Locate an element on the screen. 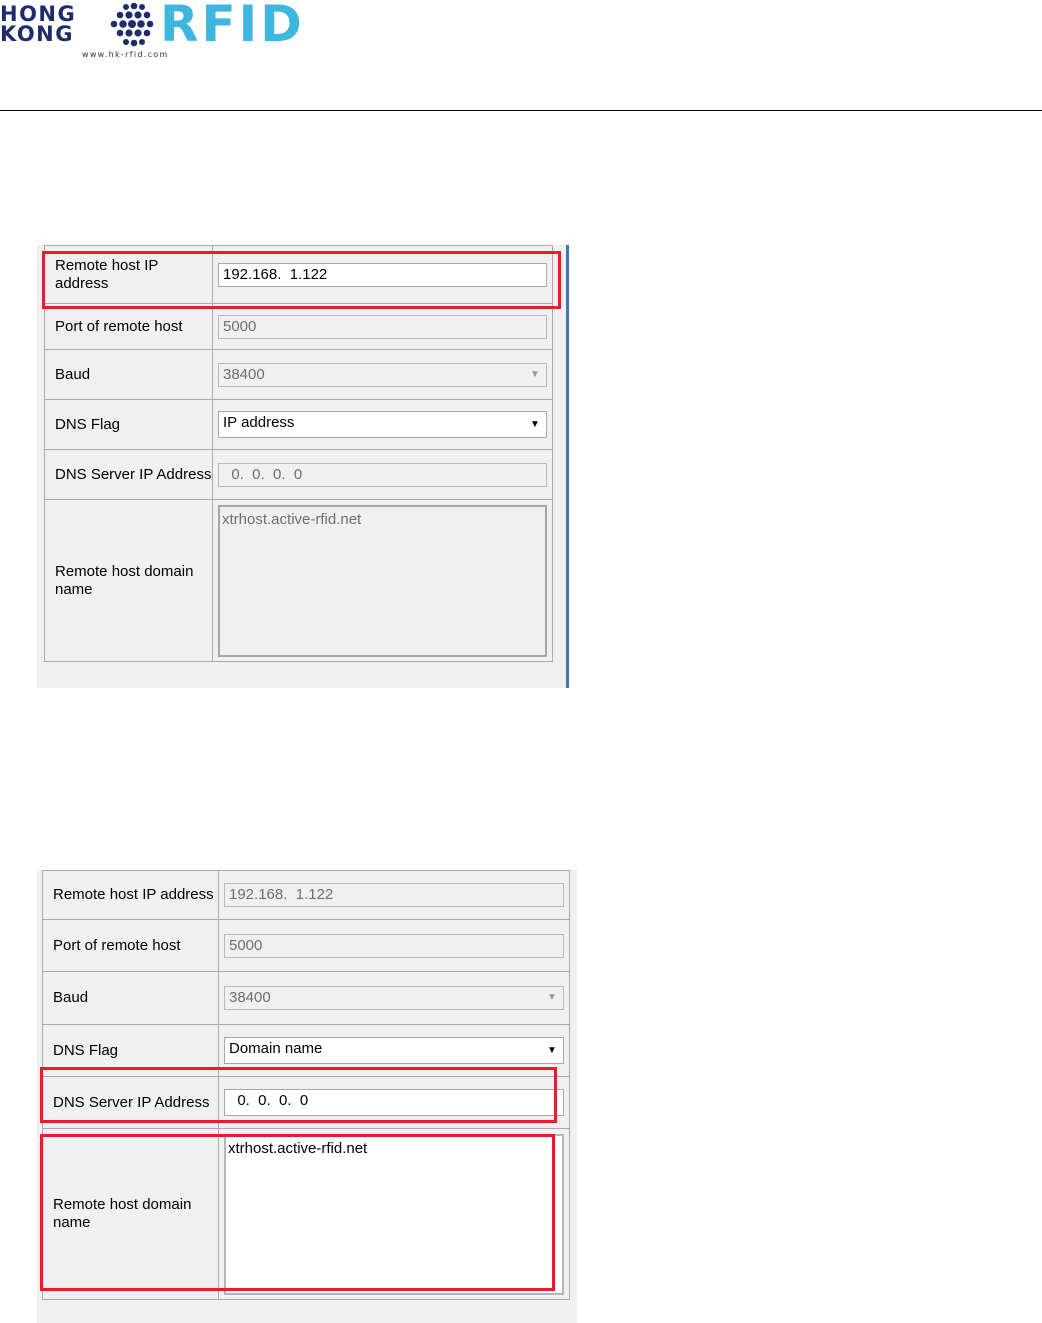  dns-flag-select: Domain name ▼ is located at coordinates (394, 1050).